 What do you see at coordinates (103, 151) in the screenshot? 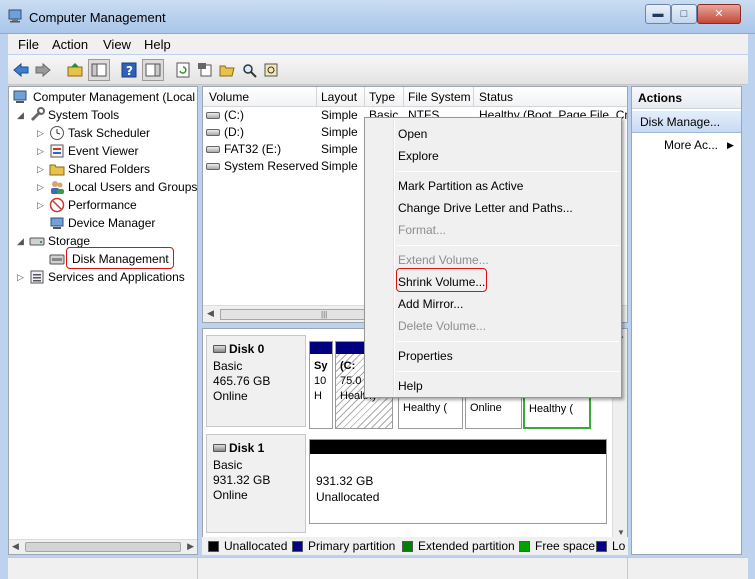
I see `tree-label: Event Viewer` at bounding box center [103, 151].